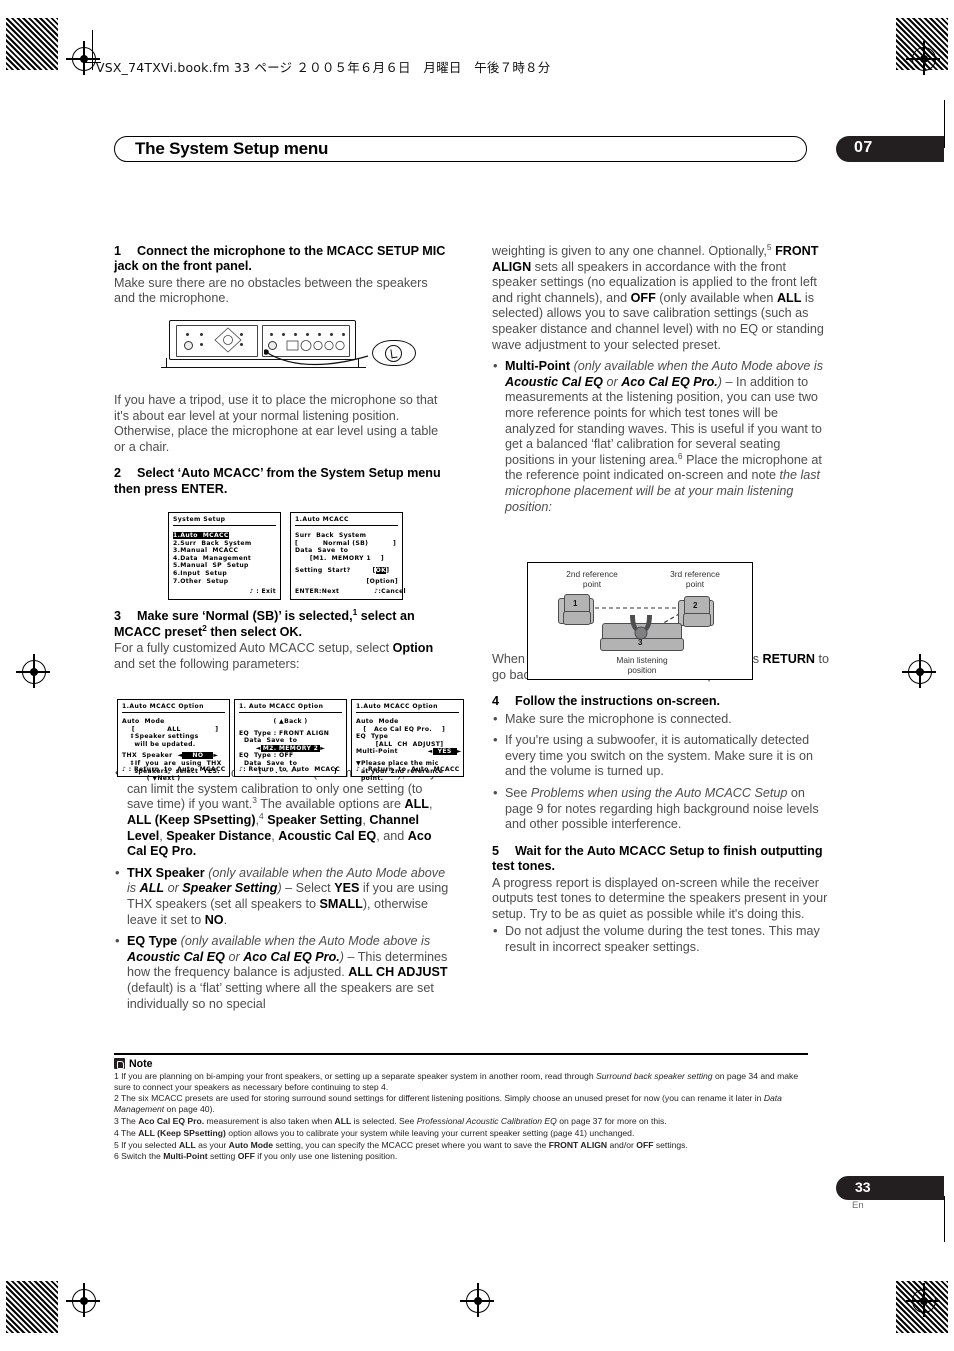 Image resolution: width=954 pixels, height=1351 pixels. I want to click on print-corner-mark-top-left, so click(32, 44).